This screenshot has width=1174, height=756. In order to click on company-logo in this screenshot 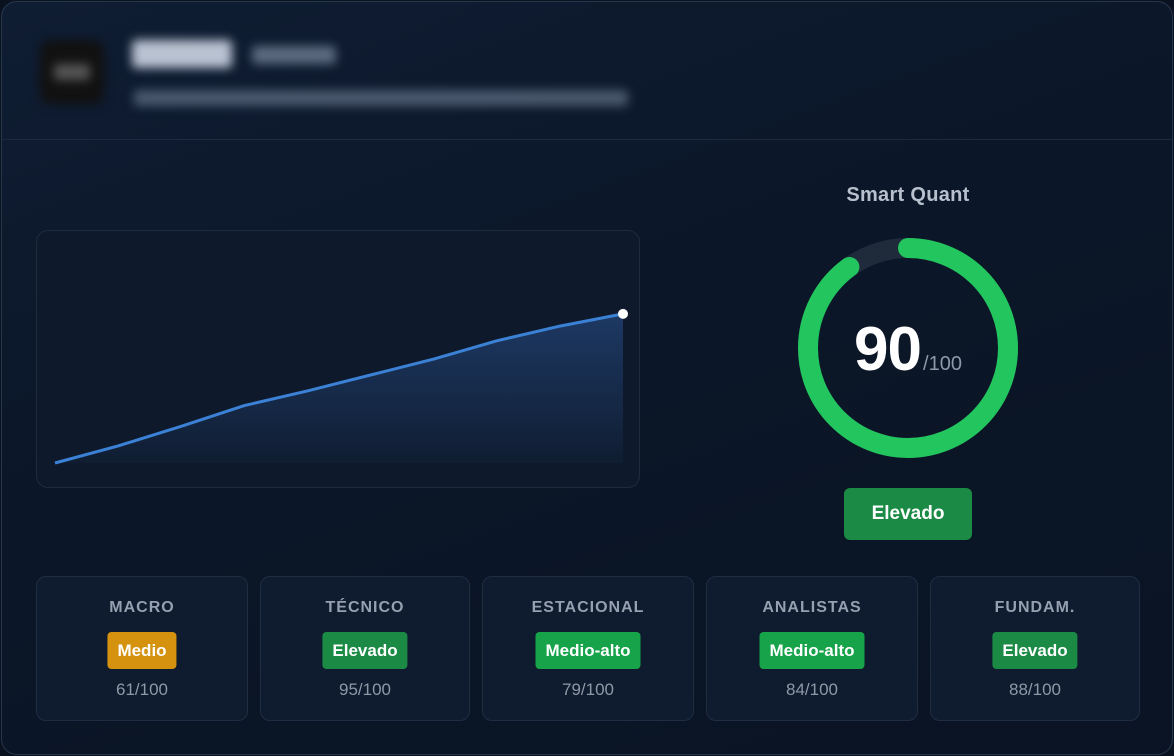, I will do `click(72, 72)`.